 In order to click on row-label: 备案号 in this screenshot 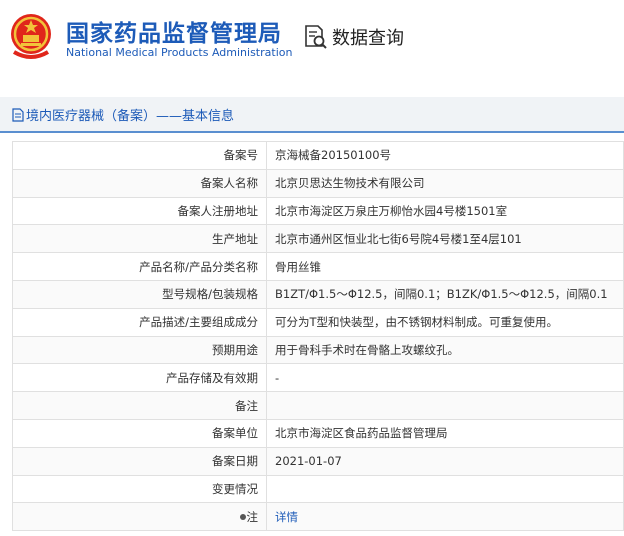, I will do `click(139, 155)`.